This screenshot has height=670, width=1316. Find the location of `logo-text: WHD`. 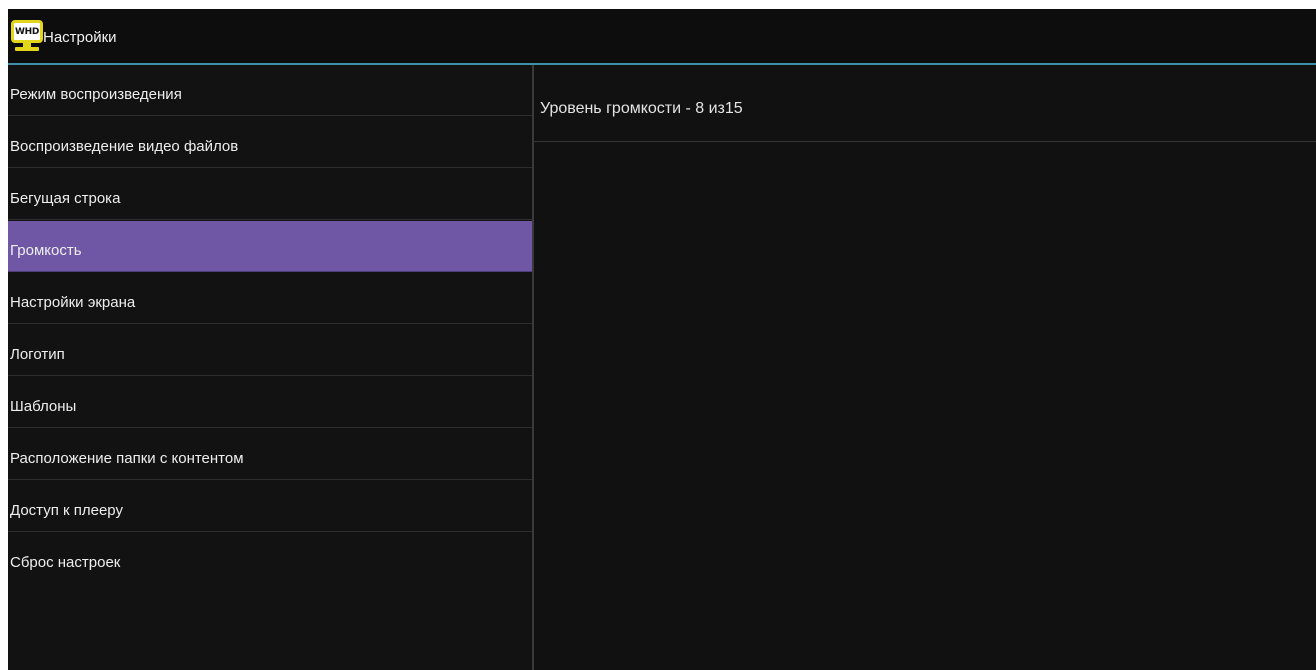

logo-text: WHD is located at coordinates (27, 31).